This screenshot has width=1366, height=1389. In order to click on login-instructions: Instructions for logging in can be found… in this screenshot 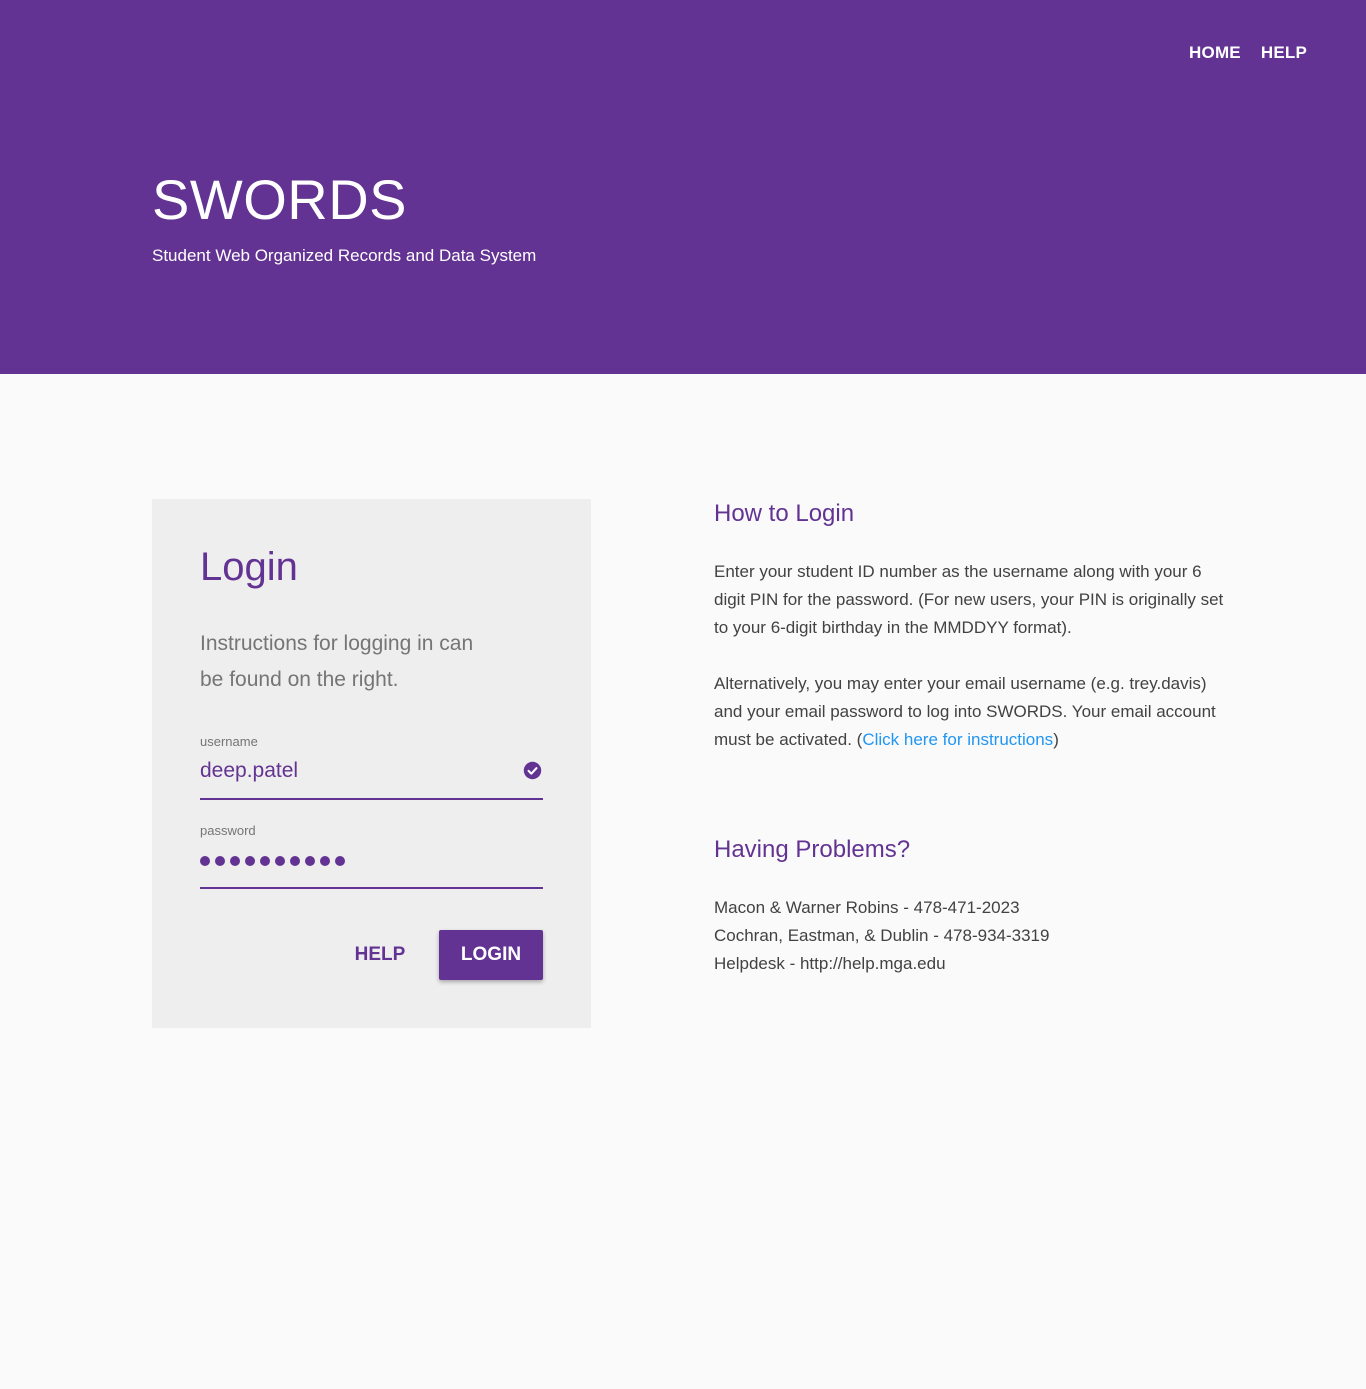, I will do `click(337, 661)`.